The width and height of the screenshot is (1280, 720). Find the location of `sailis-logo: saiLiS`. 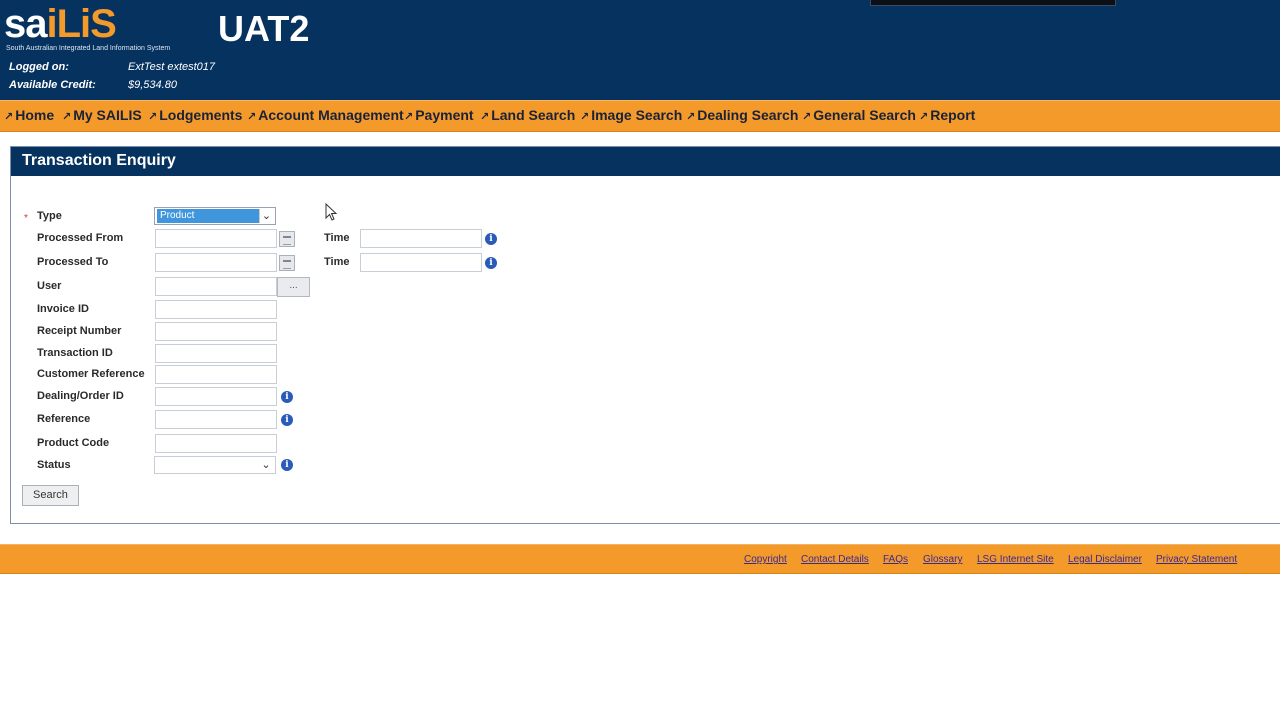

sailis-logo: saiLiS is located at coordinates (60, 24).